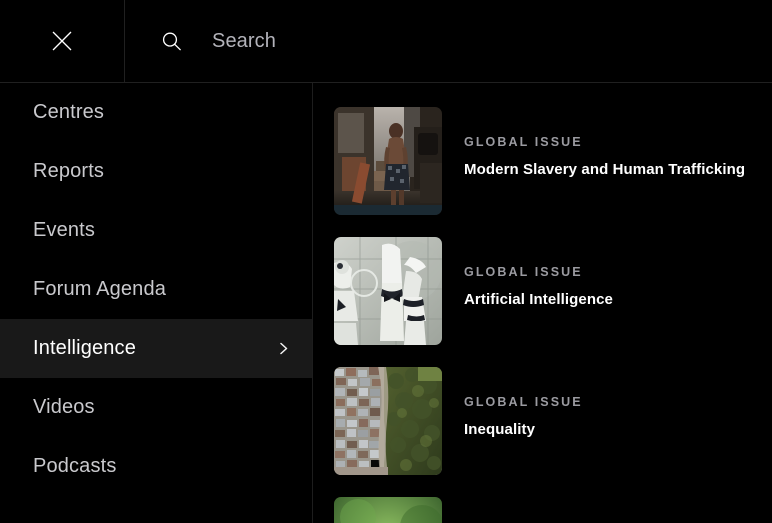 The image size is (772, 523). Describe the element at coordinates (75, 466) in the screenshot. I see `sidebar-item-label: Podcasts` at that location.